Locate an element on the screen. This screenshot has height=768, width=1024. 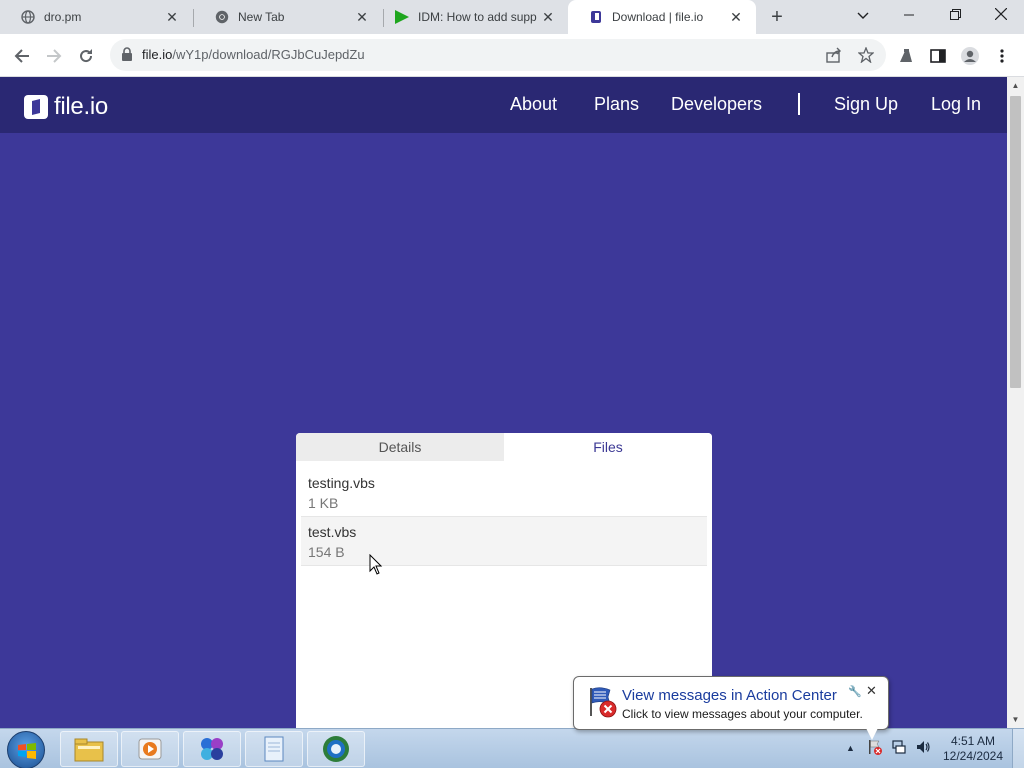
nav-log-in: Log In is located at coordinates (956, 104).